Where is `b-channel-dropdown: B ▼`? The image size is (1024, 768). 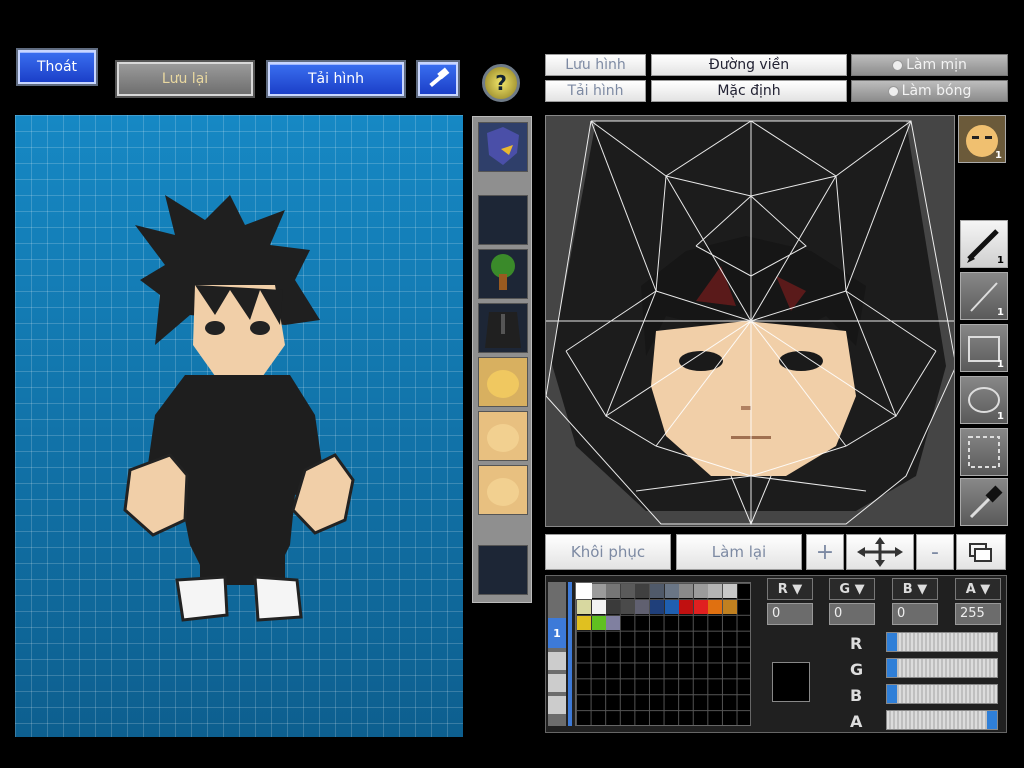
b-channel-dropdown: B ▼ is located at coordinates (915, 589).